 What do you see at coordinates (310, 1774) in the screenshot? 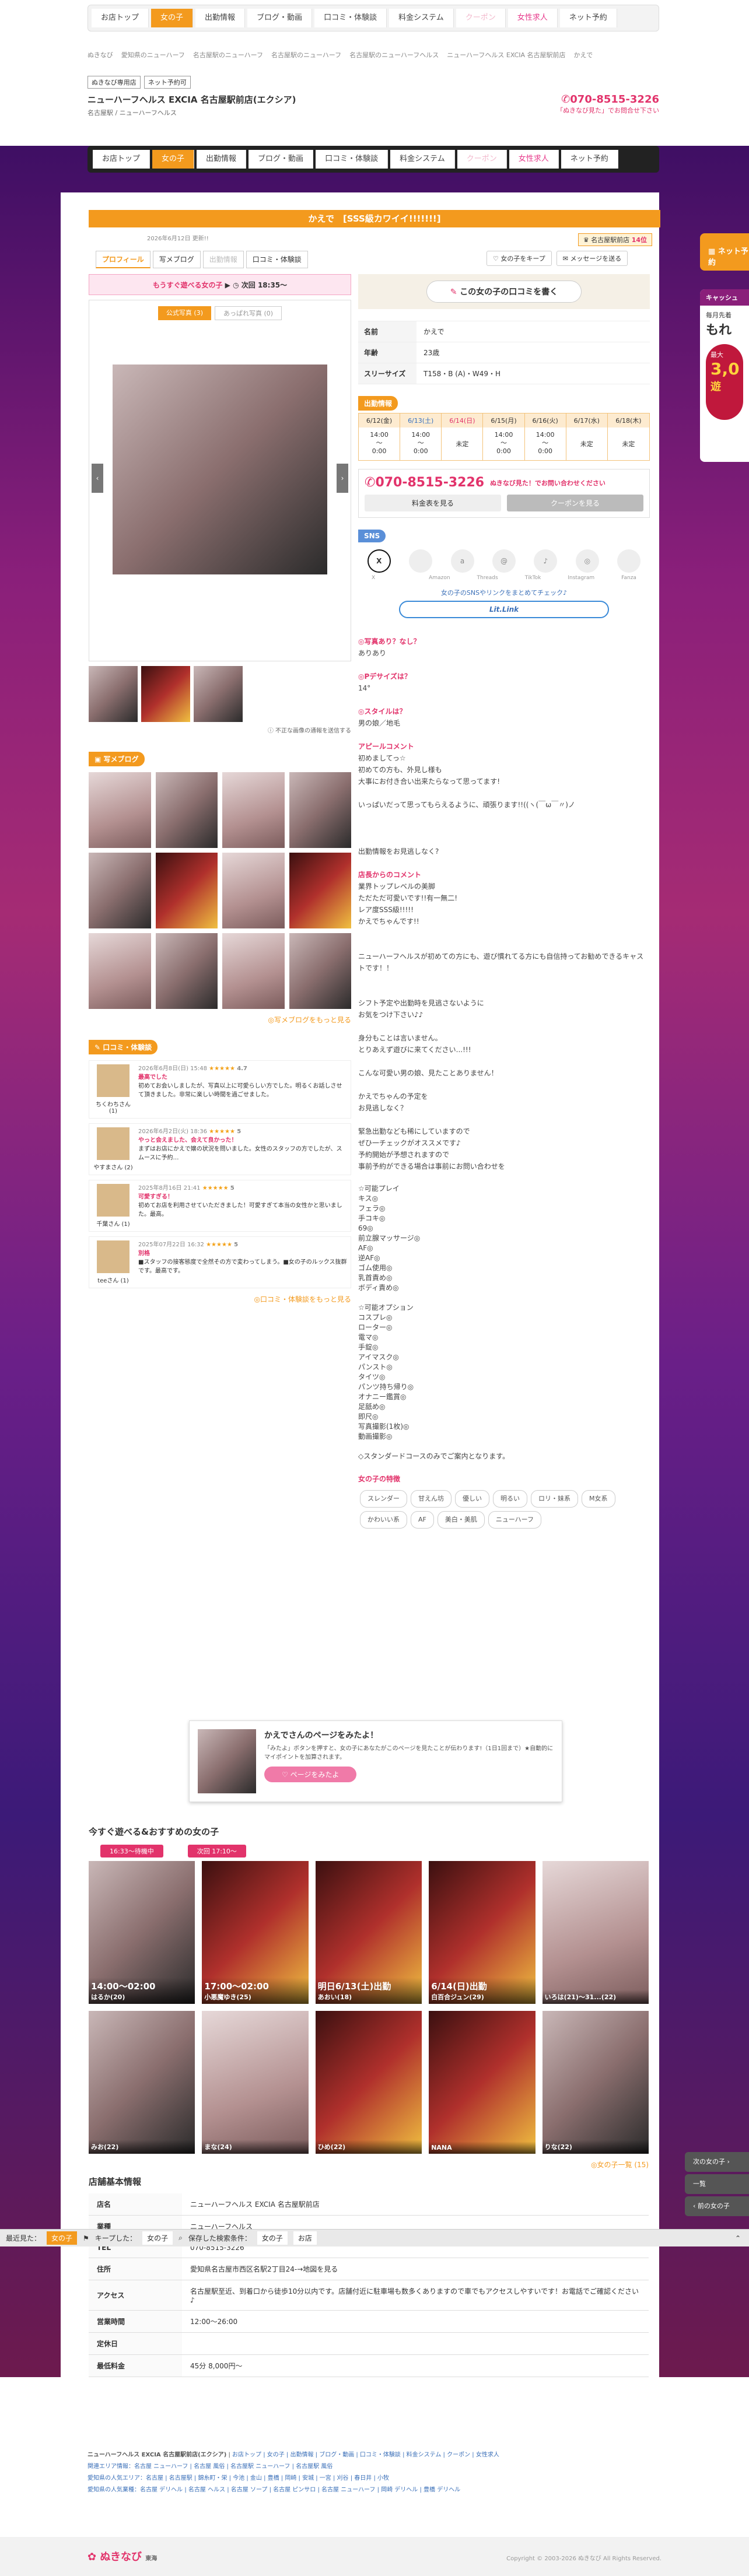
I see `mitayo-button: ♡ ページをみたよ` at bounding box center [310, 1774].